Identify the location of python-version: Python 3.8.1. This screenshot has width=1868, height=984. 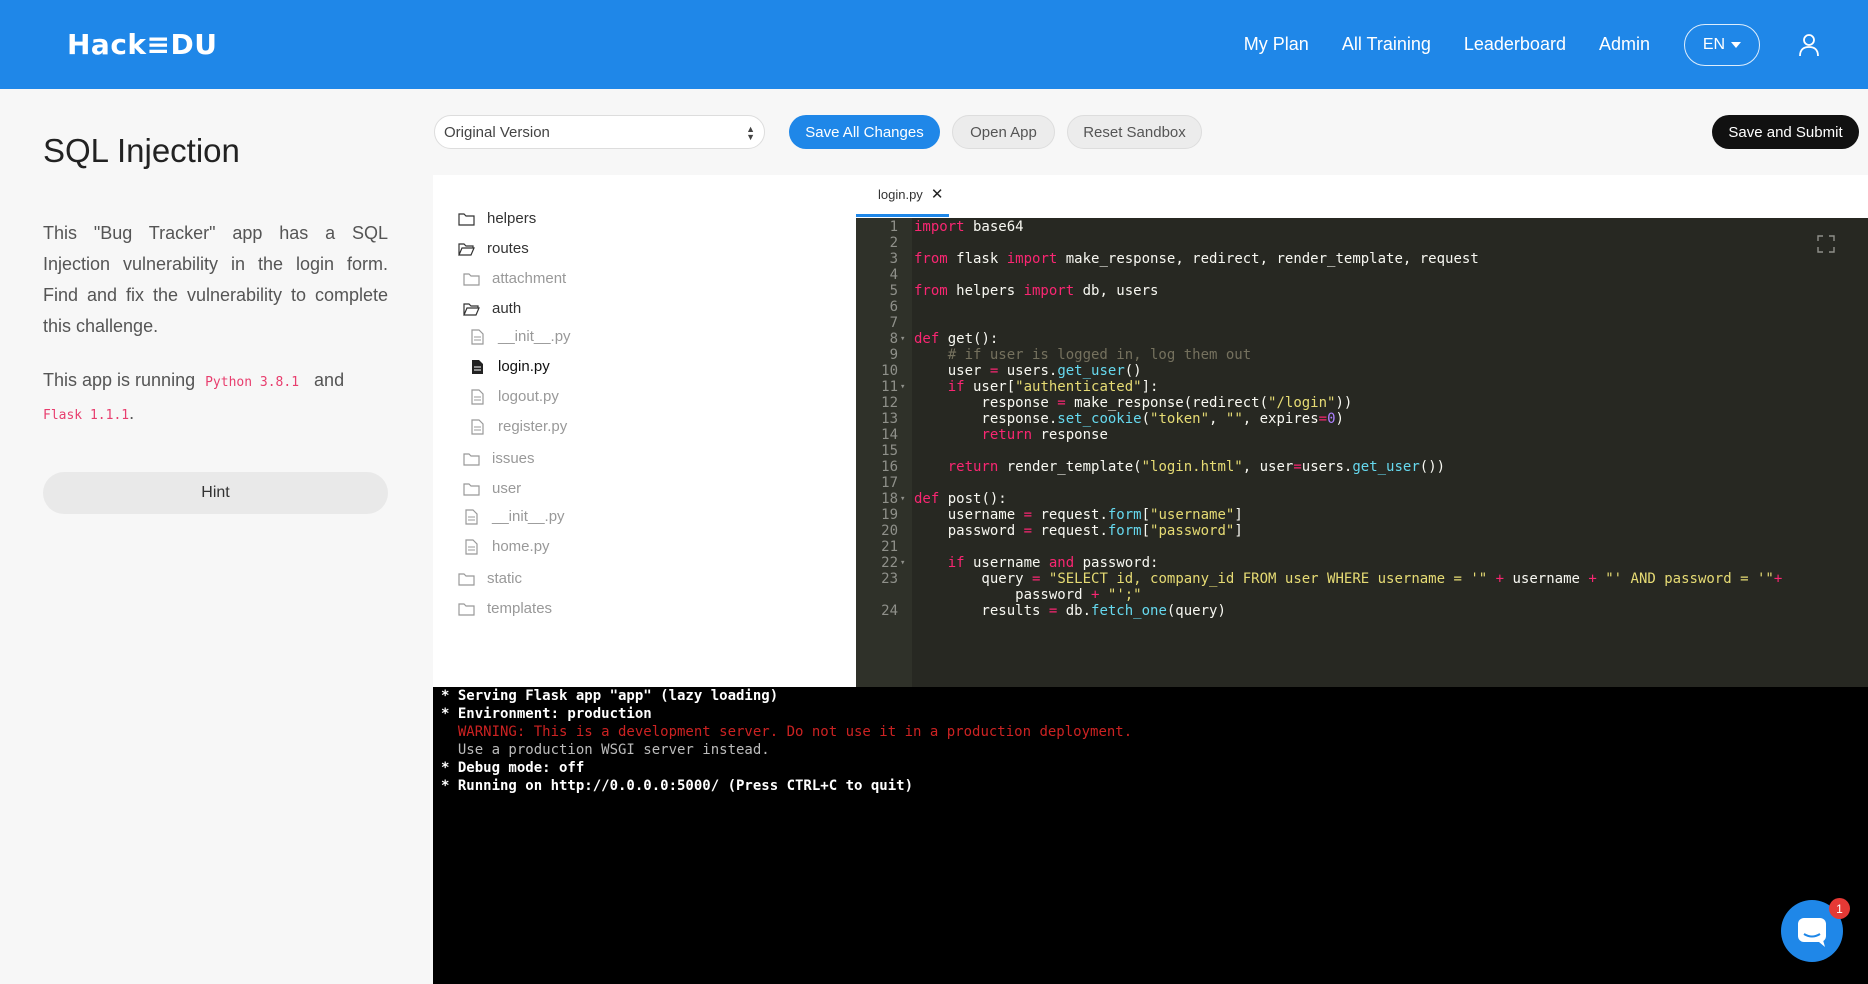
(252, 382).